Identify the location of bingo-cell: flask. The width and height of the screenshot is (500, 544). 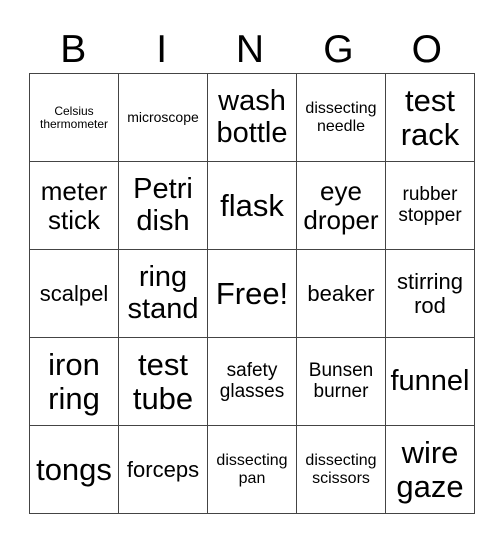
(252, 205).